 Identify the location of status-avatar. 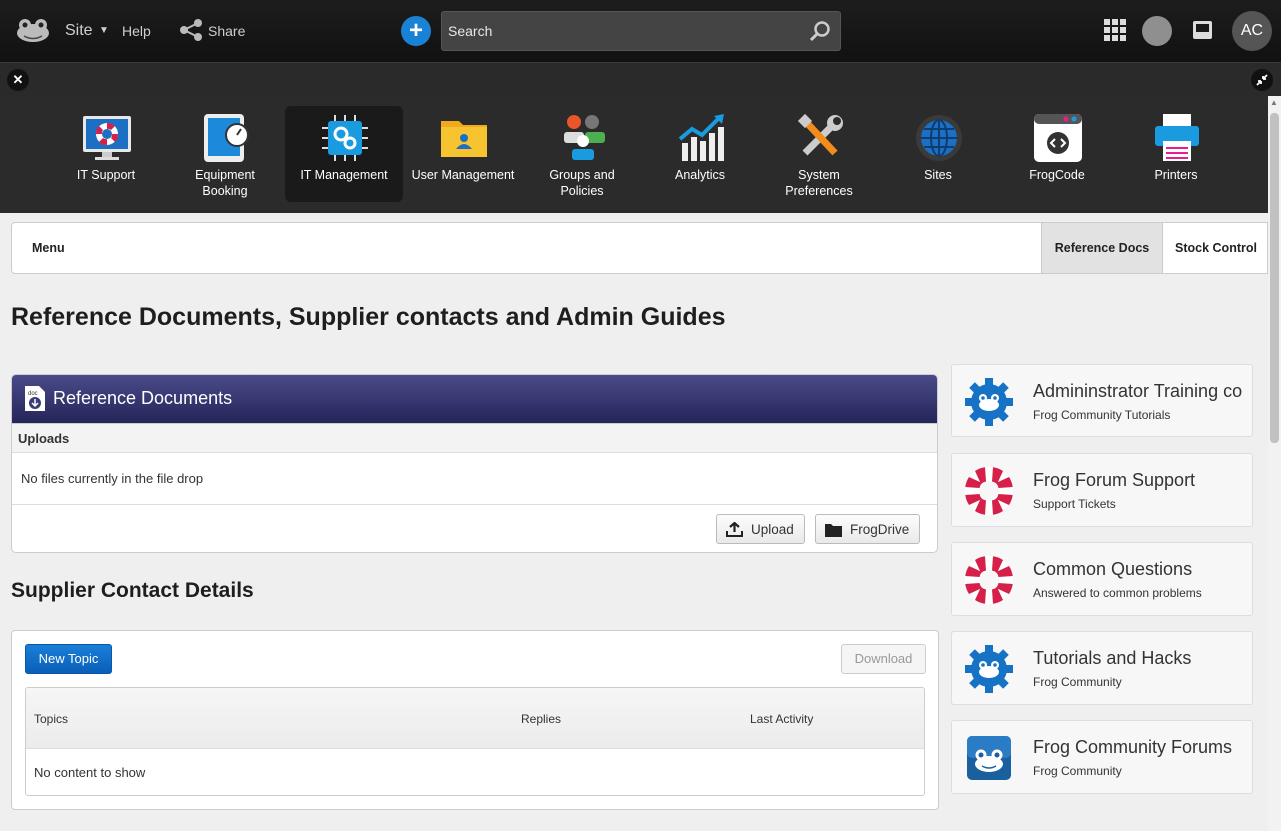
(1157, 31).